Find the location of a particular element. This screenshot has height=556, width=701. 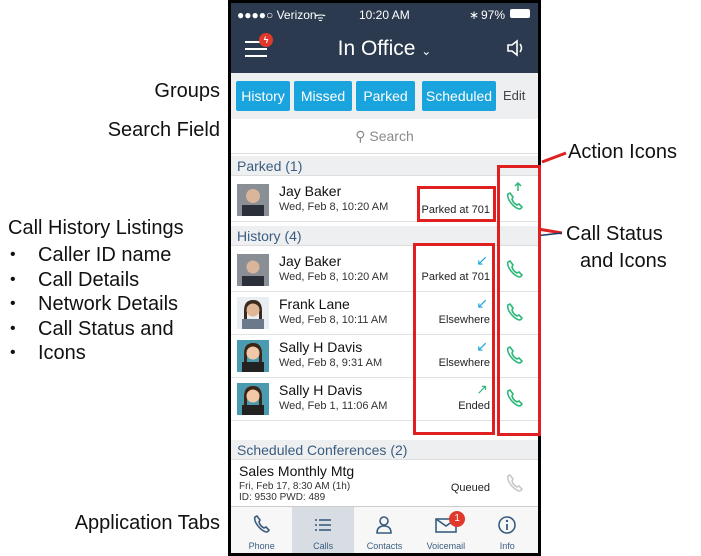

search-field: ⚲ Search is located at coordinates (384, 136).